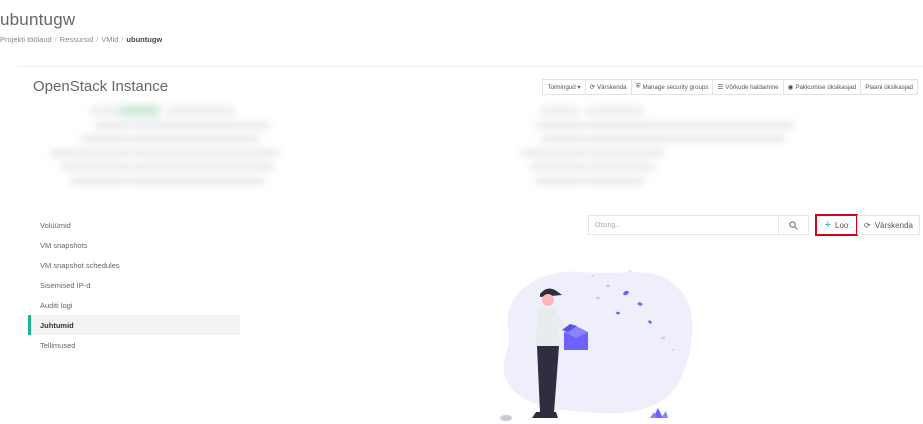 This screenshot has width=923, height=424. I want to click on eye-icon: ◉, so click(790, 87).